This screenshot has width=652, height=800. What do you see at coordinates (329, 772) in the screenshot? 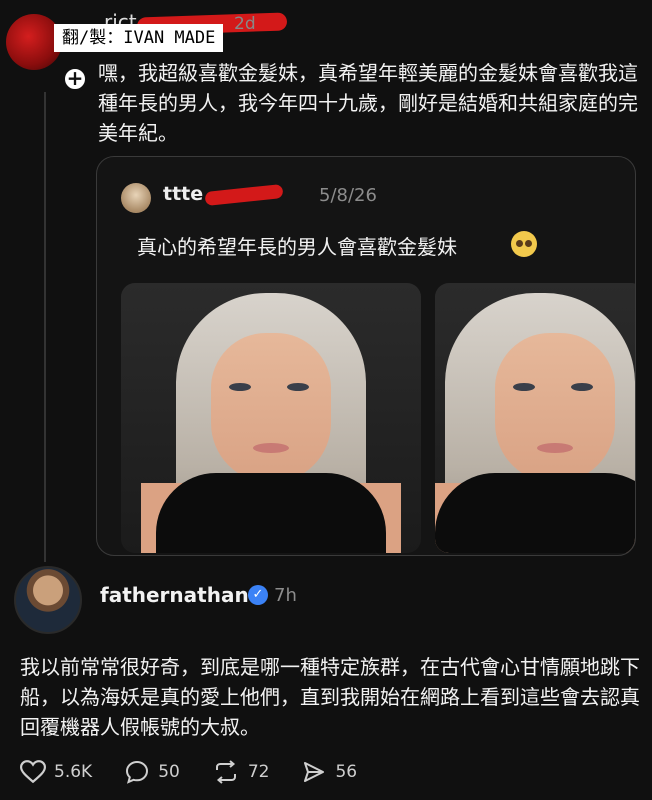
I see `share-button: 56` at bounding box center [329, 772].